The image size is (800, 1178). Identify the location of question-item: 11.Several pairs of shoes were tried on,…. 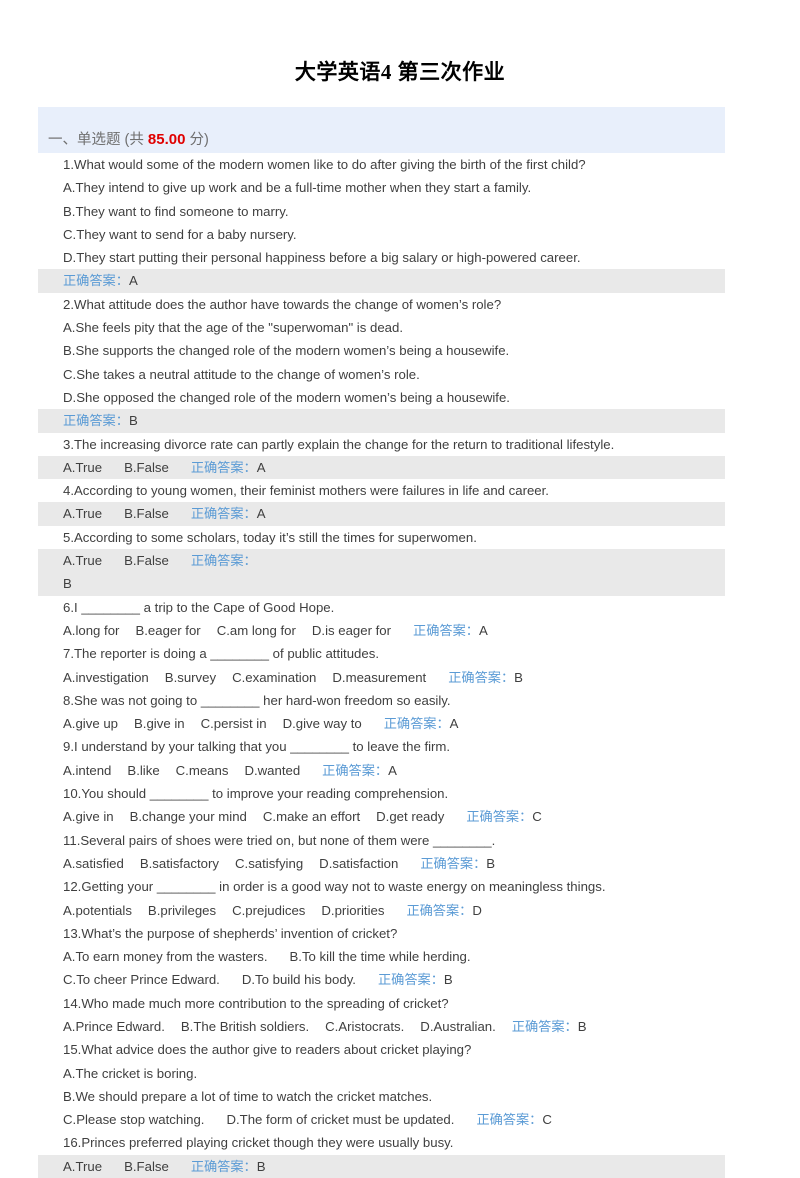
(400, 852).